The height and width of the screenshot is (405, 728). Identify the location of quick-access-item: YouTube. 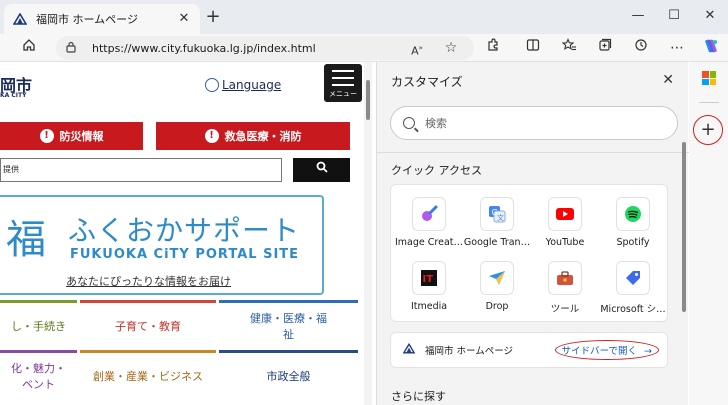
(565, 227).